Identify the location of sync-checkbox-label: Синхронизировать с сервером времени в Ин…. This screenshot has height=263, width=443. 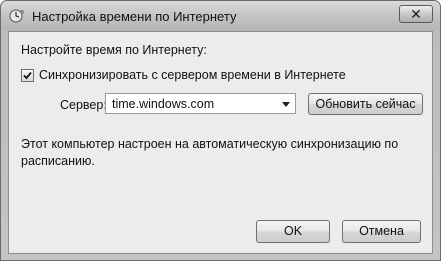
(192, 75).